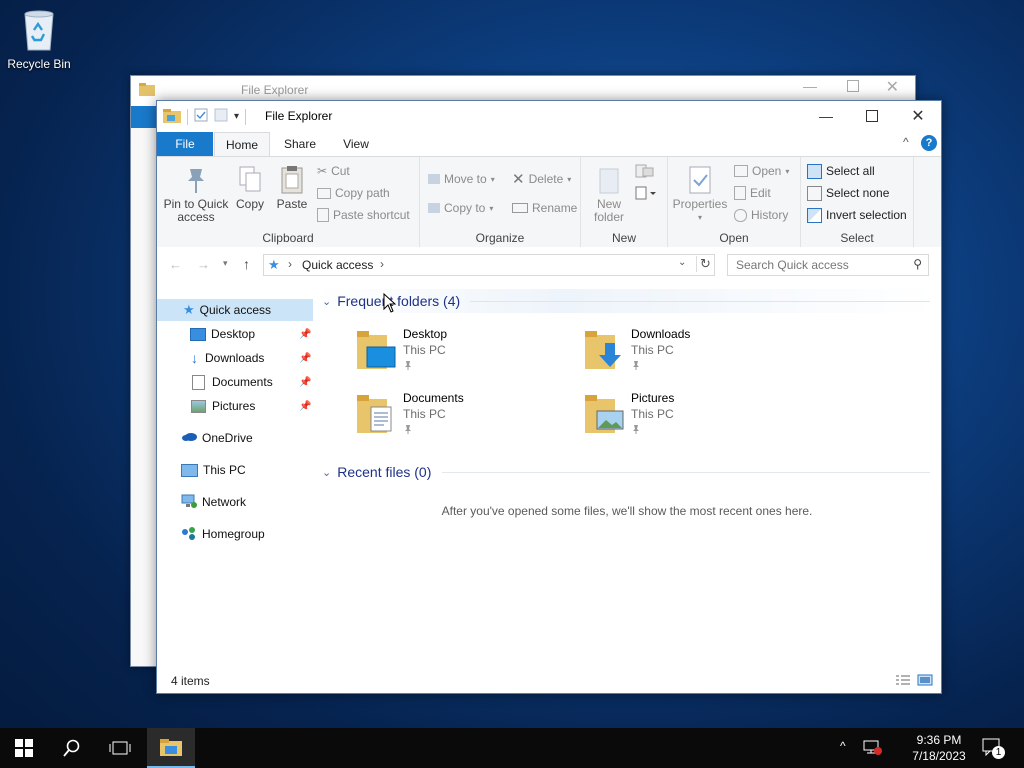 The width and height of the screenshot is (1024, 768). Describe the element at coordinates (682, 262) in the screenshot. I see `address-dropdown-icon: ⌄` at that location.